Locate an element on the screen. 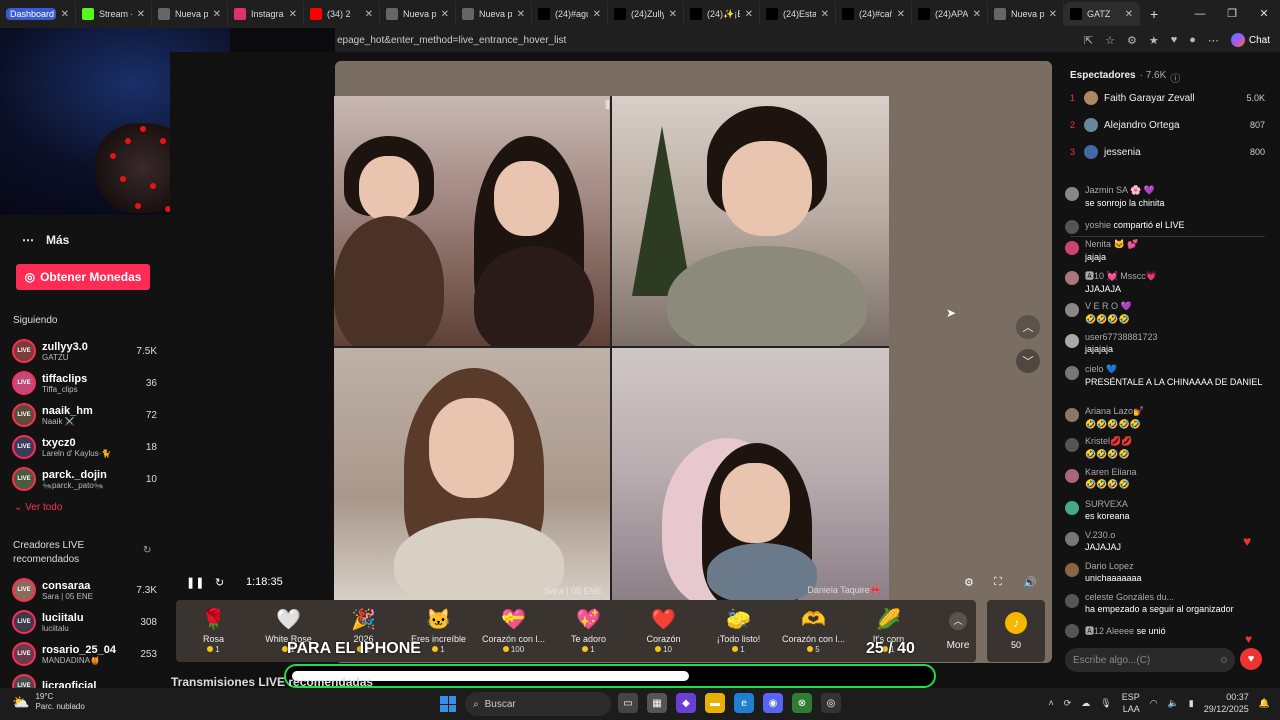  close-window-icon: ✕ is located at coordinates (1264, 14).